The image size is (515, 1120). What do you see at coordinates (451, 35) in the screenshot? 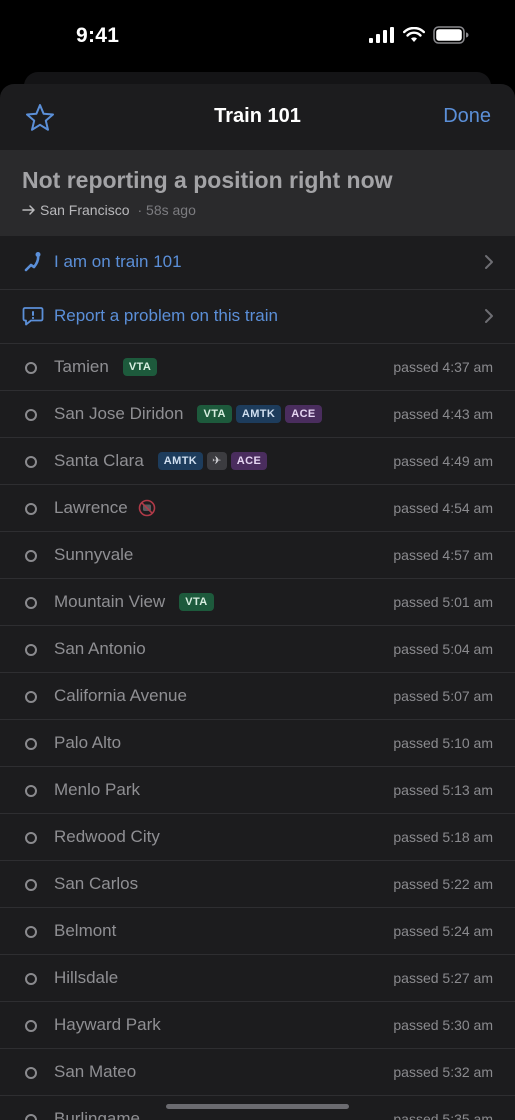
I see `battery-icon` at bounding box center [451, 35].